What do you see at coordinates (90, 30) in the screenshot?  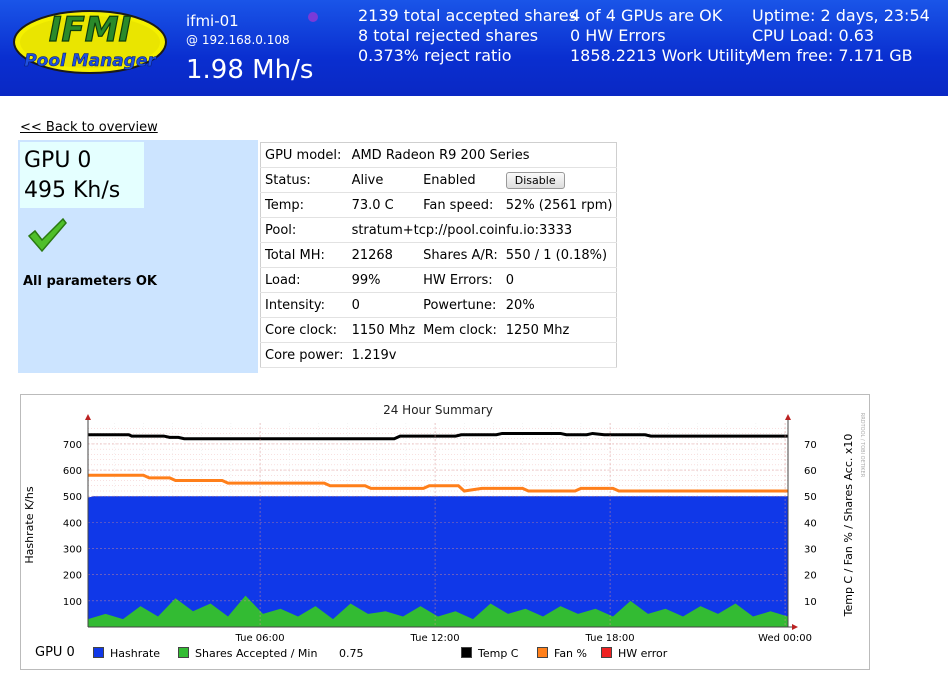 I see `svg-text: IFMI` at bounding box center [90, 30].